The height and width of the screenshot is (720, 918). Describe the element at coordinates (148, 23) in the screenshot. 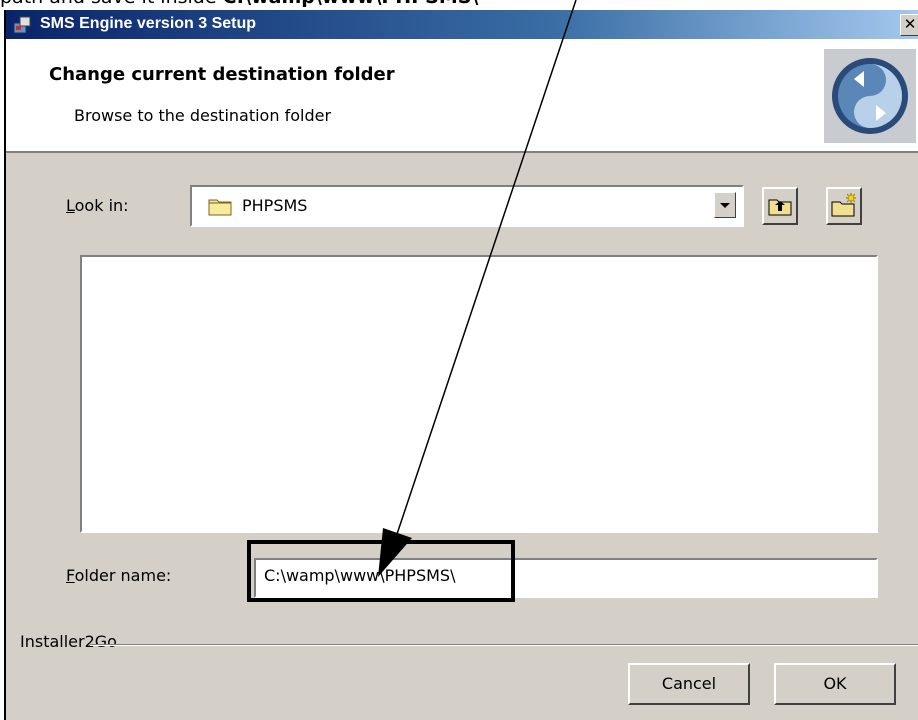

I see `window-title: SMS Engine version 3 Setup` at that location.